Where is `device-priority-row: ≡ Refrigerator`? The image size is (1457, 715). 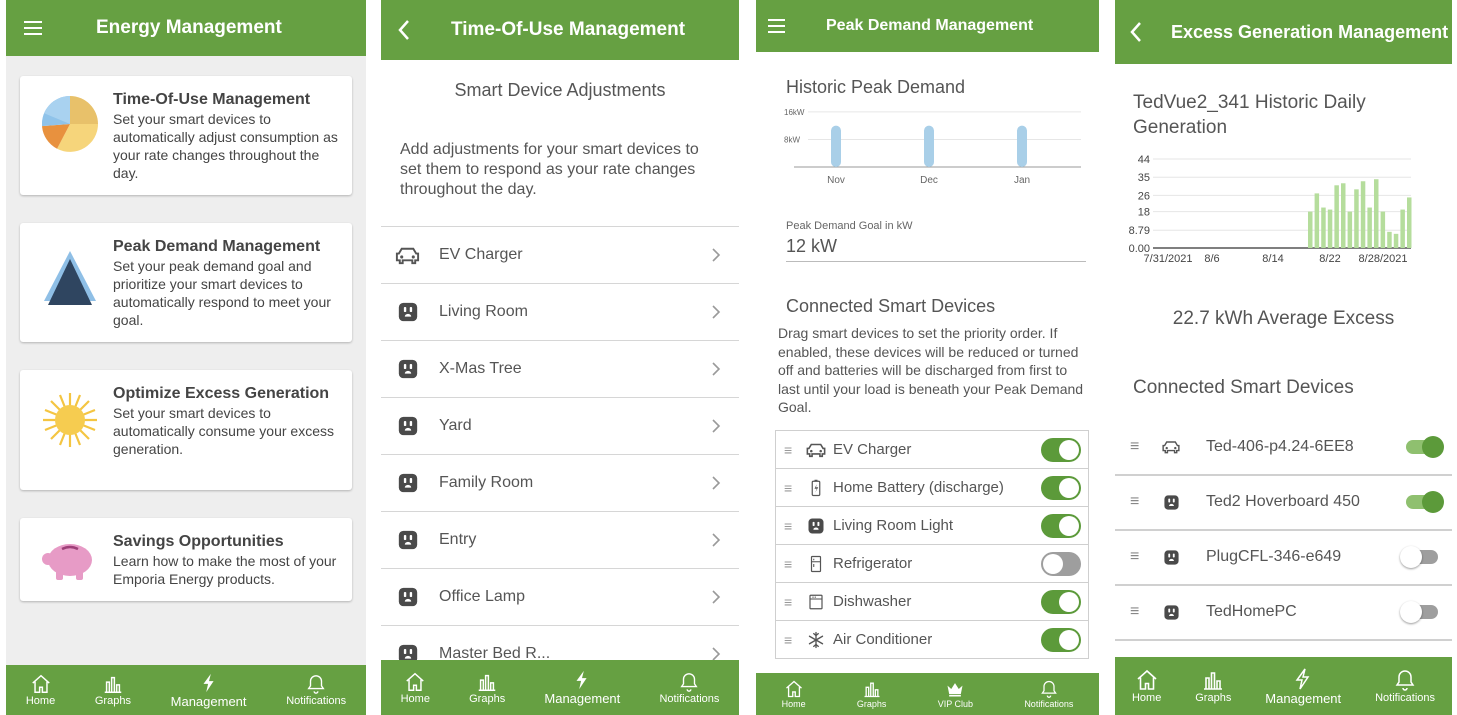 device-priority-row: ≡ Refrigerator is located at coordinates (932, 564).